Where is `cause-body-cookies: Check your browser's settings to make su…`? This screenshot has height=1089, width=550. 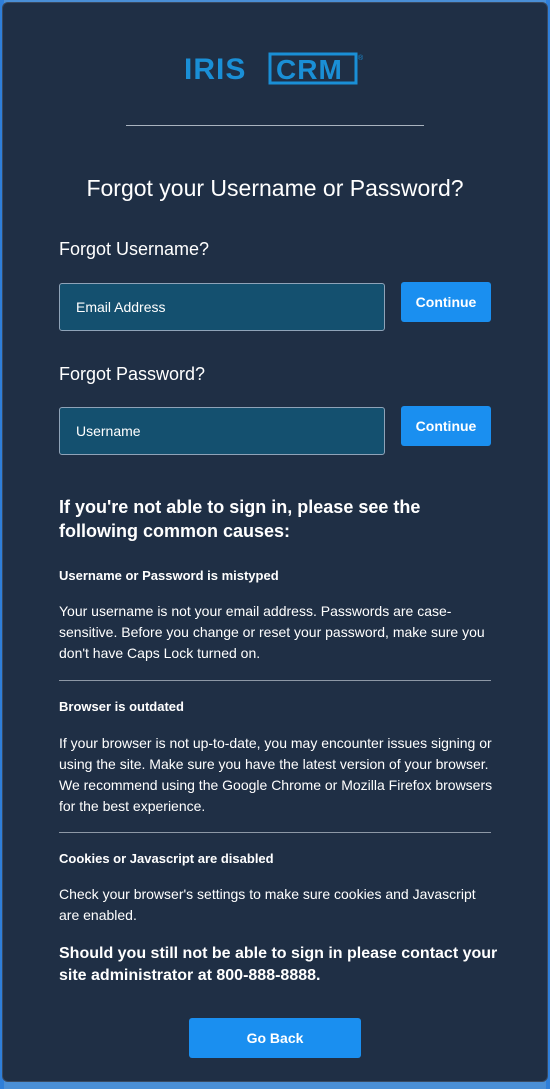
cause-body-cookies: Check your browser's settings to make su… is located at coordinates (267, 904).